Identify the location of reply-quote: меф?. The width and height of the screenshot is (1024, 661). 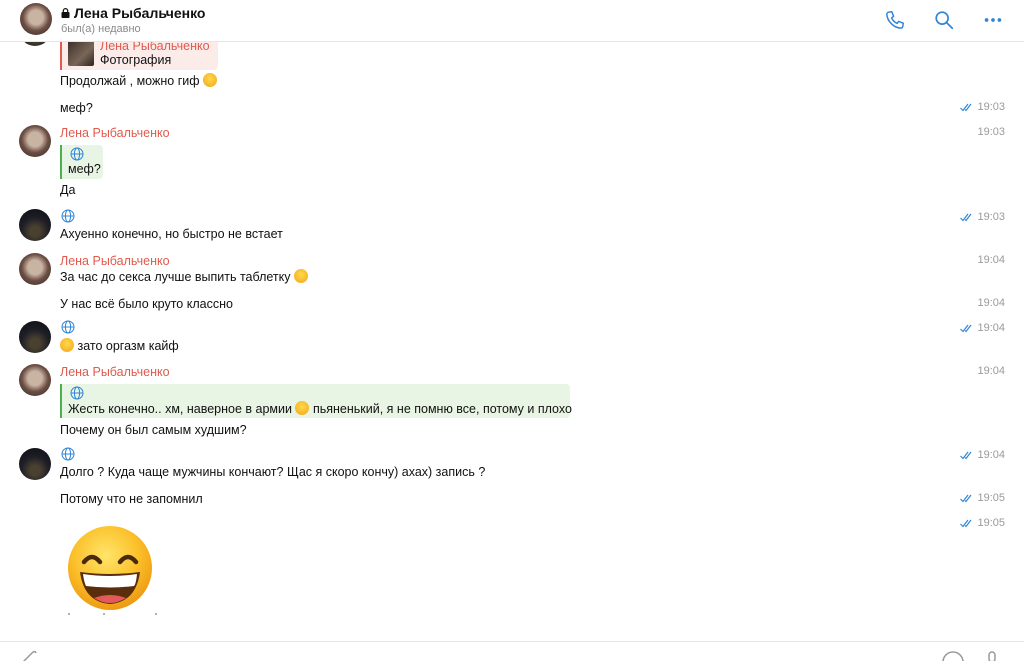
(81, 162).